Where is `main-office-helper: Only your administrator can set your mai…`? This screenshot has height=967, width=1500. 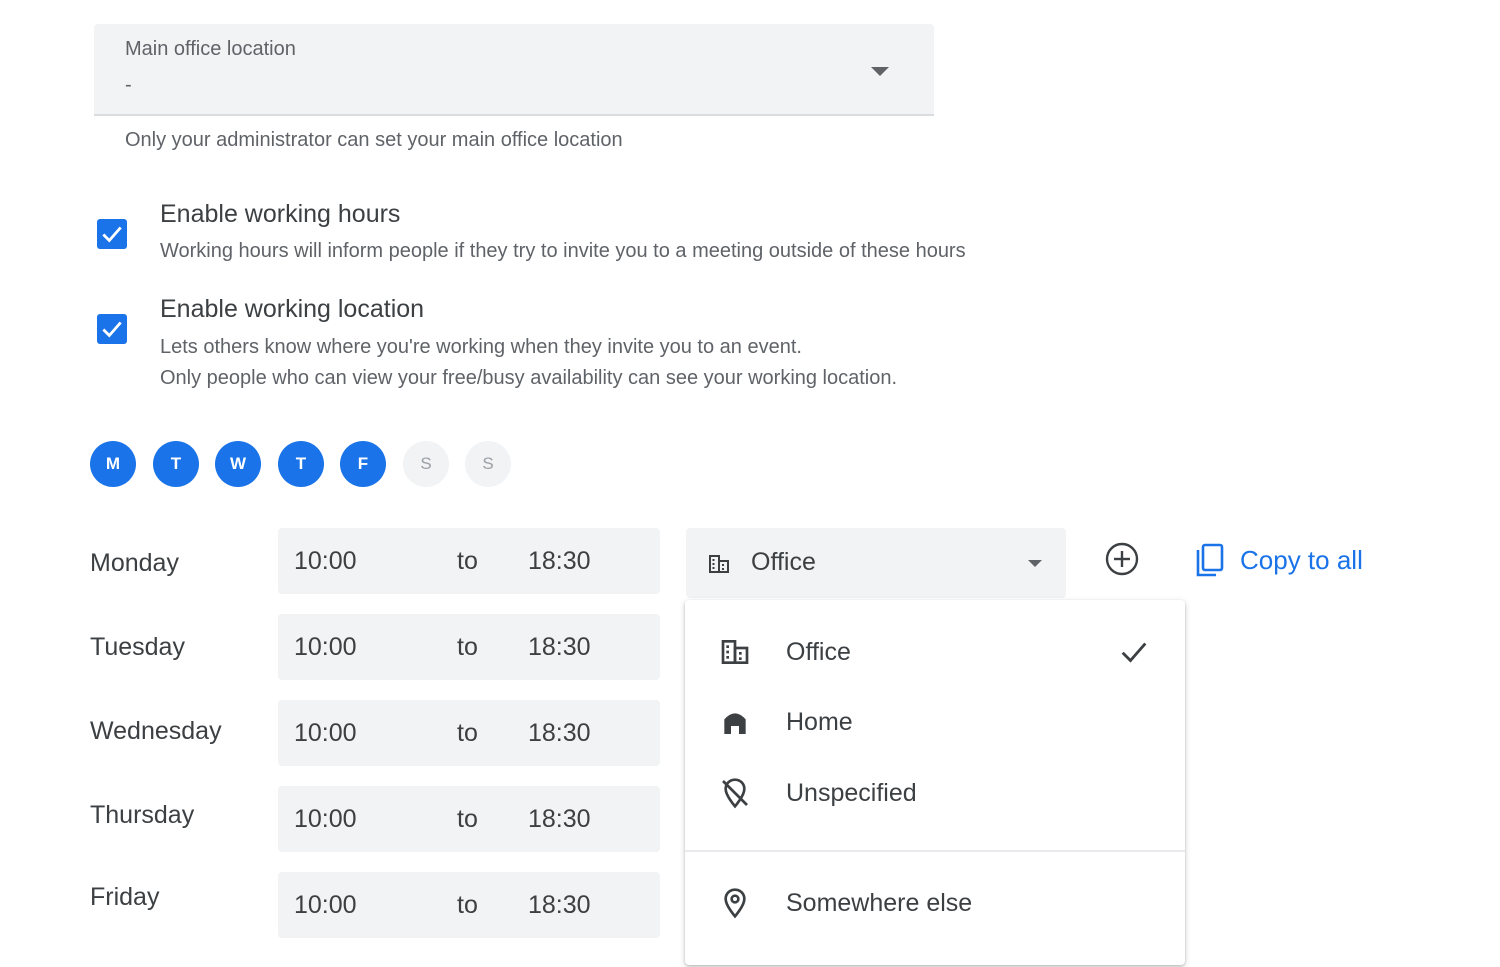
main-office-helper: Only your administrator can set your mai… is located at coordinates (374, 140).